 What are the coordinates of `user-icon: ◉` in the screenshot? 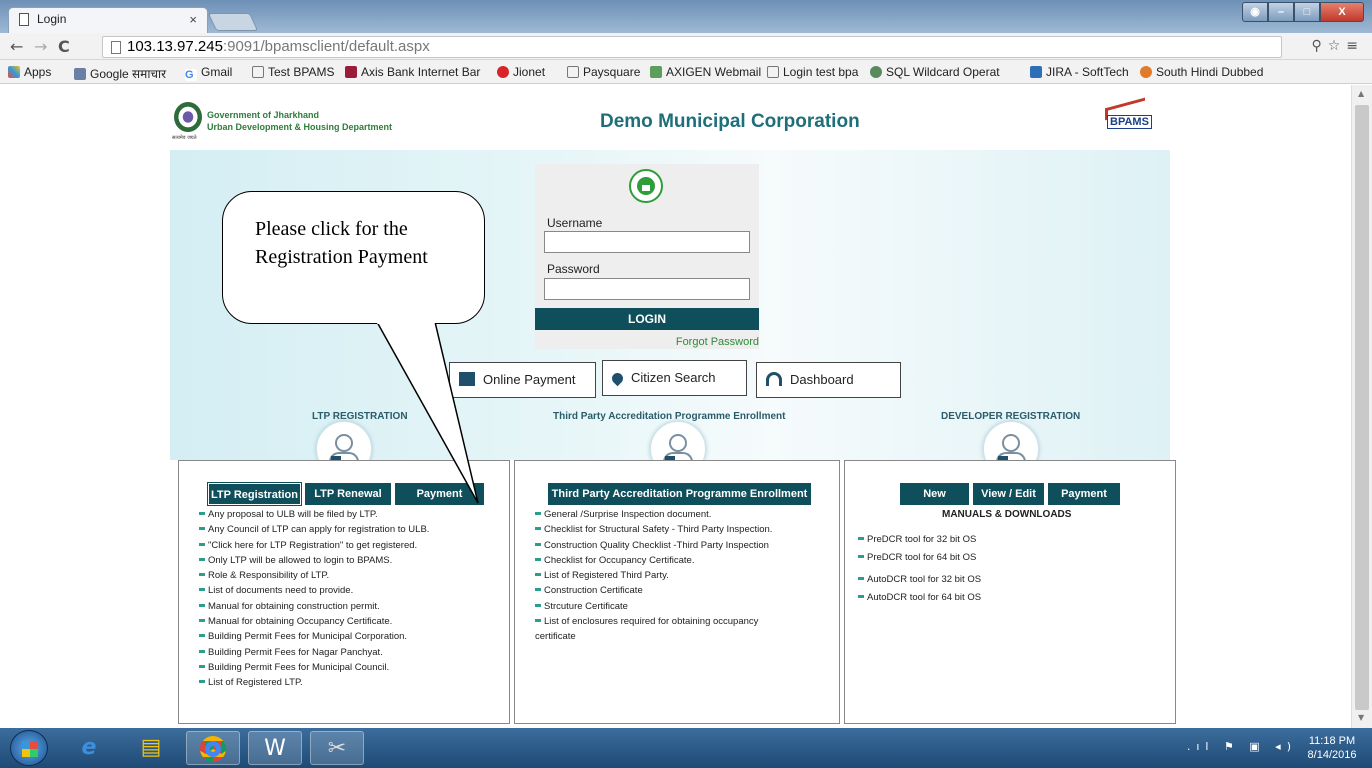 It's located at (1255, 12).